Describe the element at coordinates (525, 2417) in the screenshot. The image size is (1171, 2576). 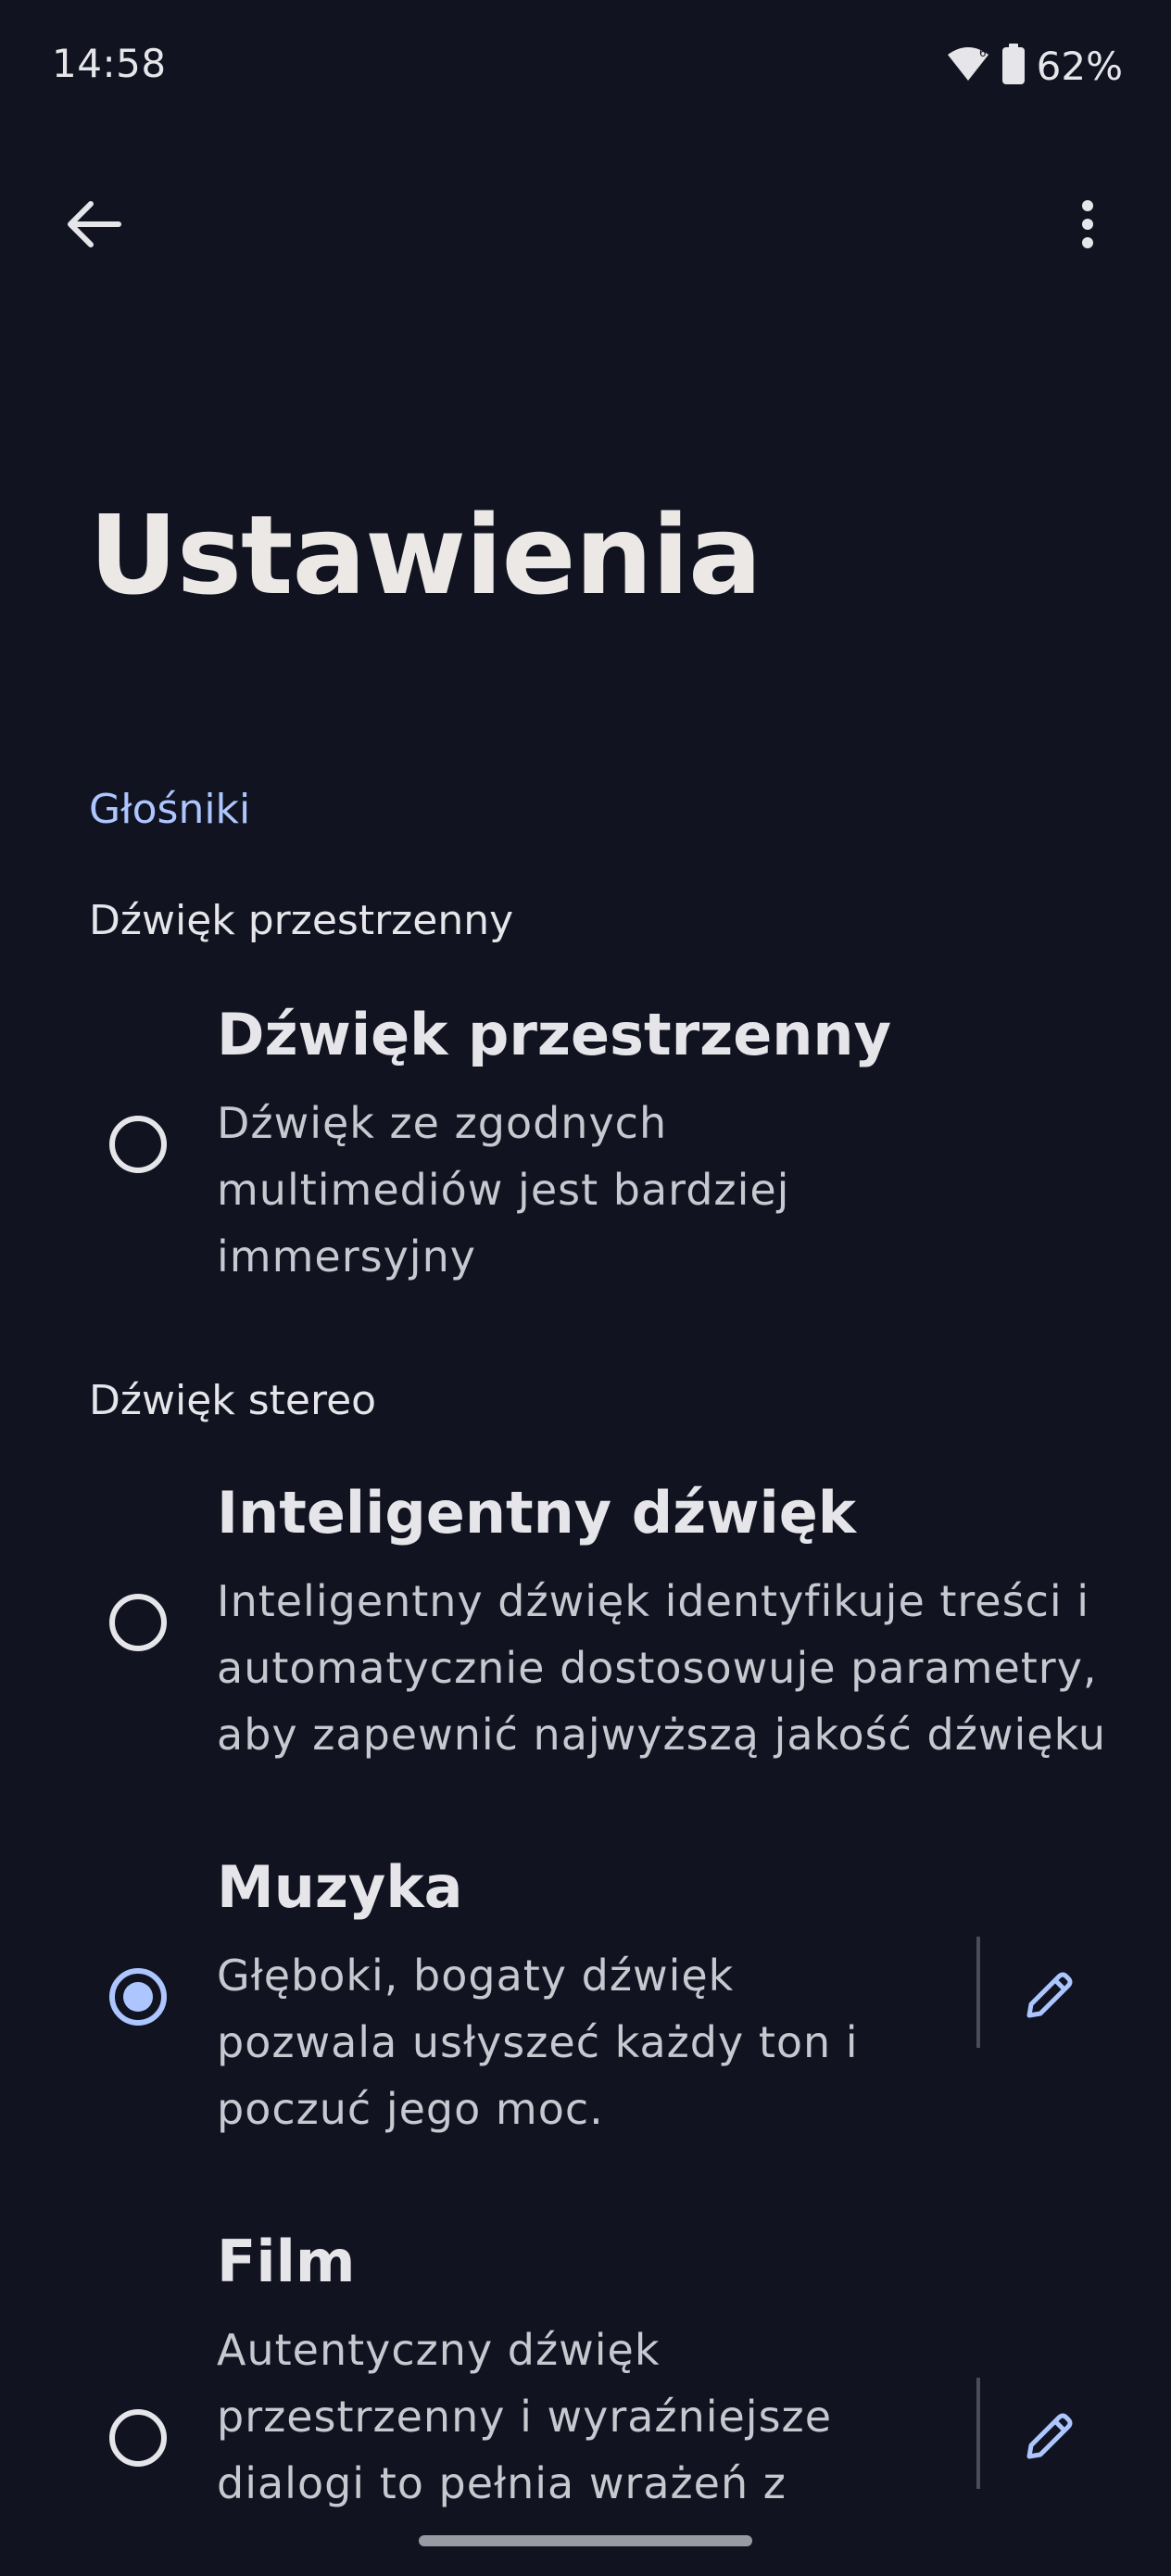
I see `option-desc-line: przestrzenny i wyraźniejsze` at that location.